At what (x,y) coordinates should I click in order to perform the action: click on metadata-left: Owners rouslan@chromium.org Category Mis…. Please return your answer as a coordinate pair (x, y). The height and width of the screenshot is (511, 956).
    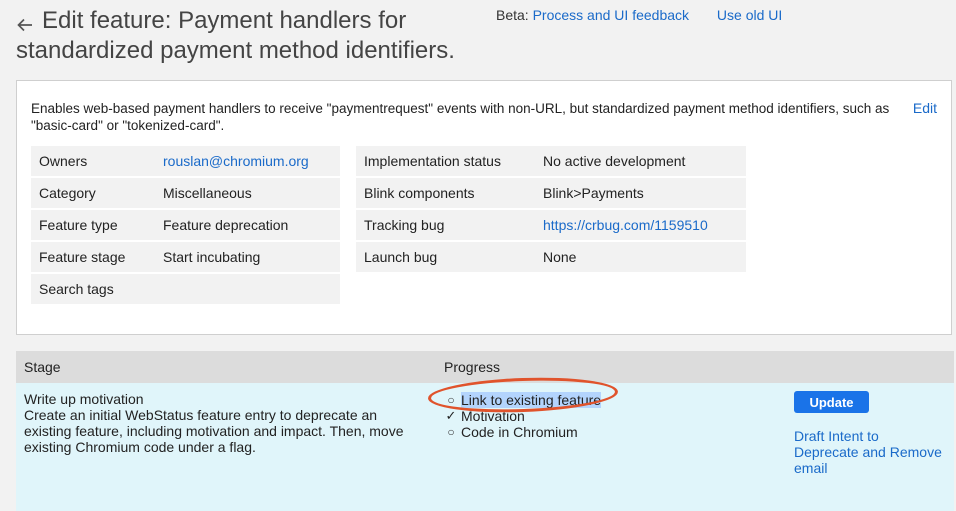
    Looking at the image, I should click on (185, 226).